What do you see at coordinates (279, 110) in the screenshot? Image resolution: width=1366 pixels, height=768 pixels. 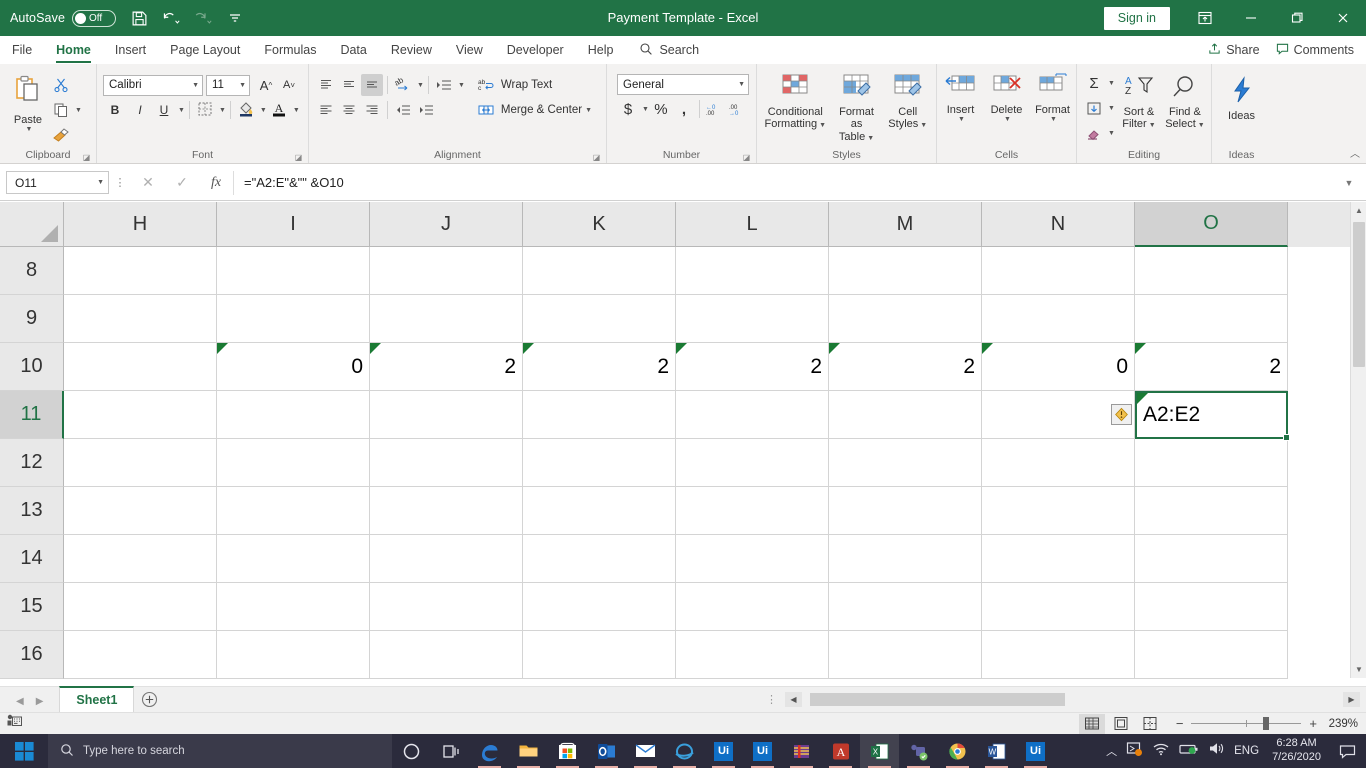 I see `font-color-button: A` at bounding box center [279, 110].